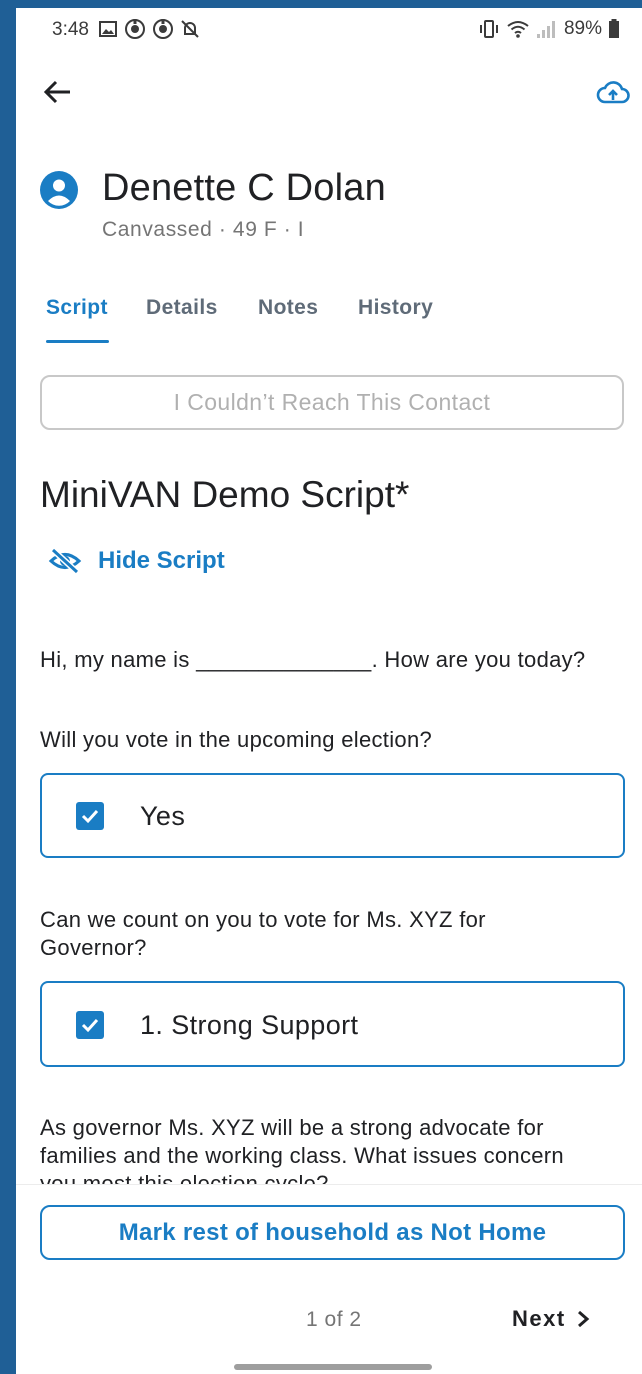  I want to click on next-label: Next, so click(539, 1318).